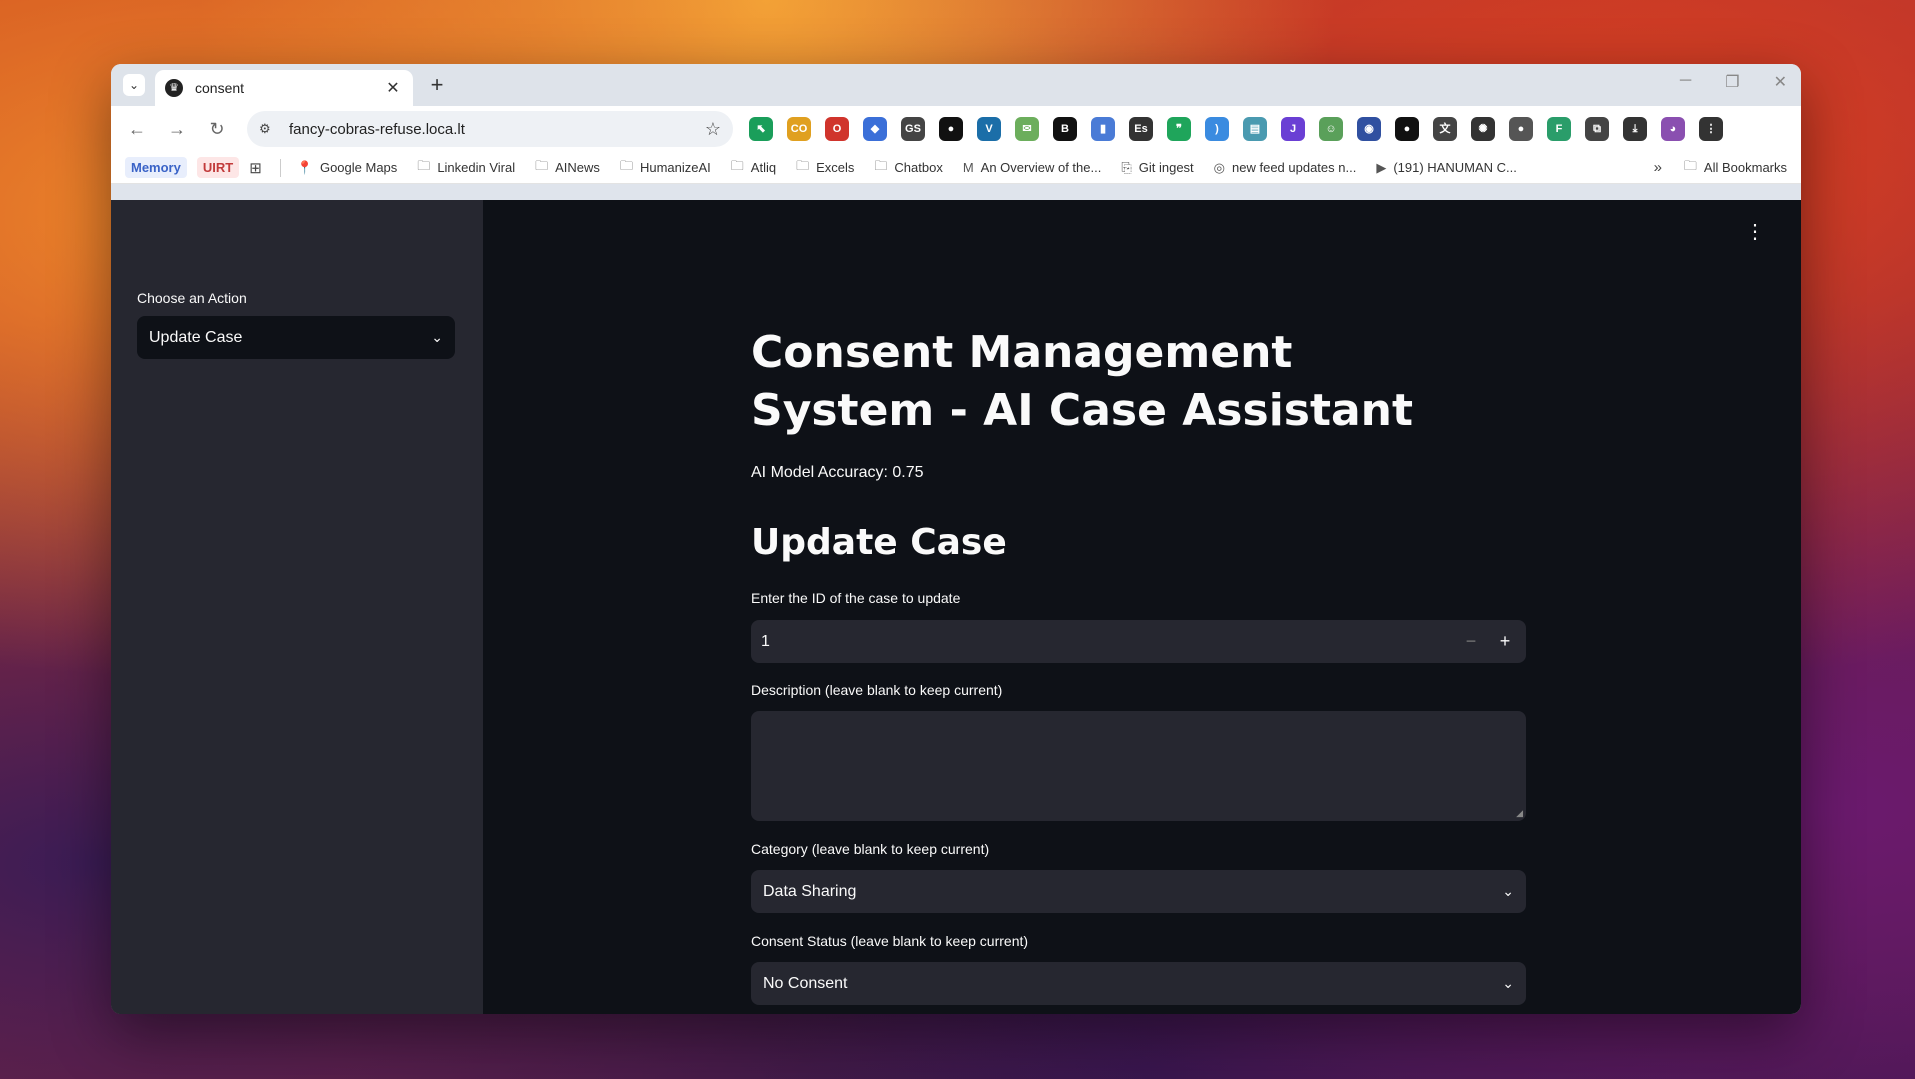 The image size is (1915, 1079). Describe the element at coordinates (1685, 82) in the screenshot. I see `minimize-icon: ─` at that location.